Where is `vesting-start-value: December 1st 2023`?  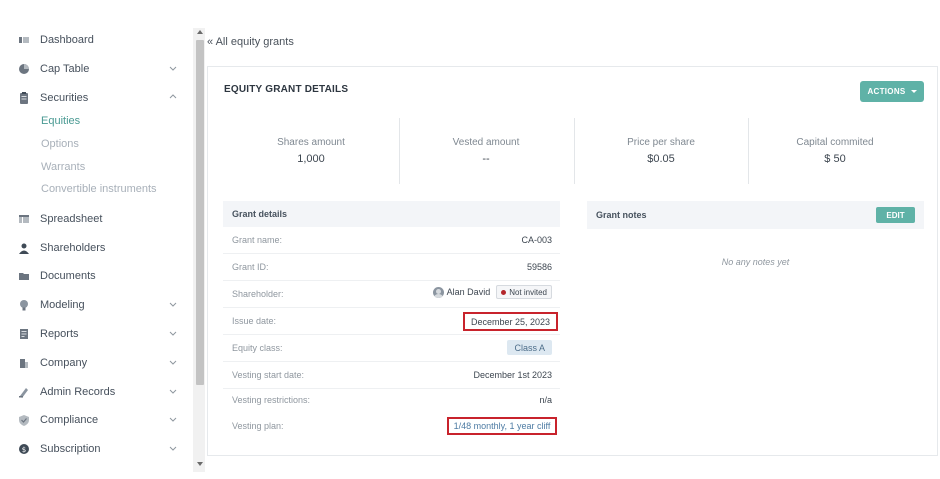
vesting-start-value: December 1st 2023 is located at coordinates (512, 375).